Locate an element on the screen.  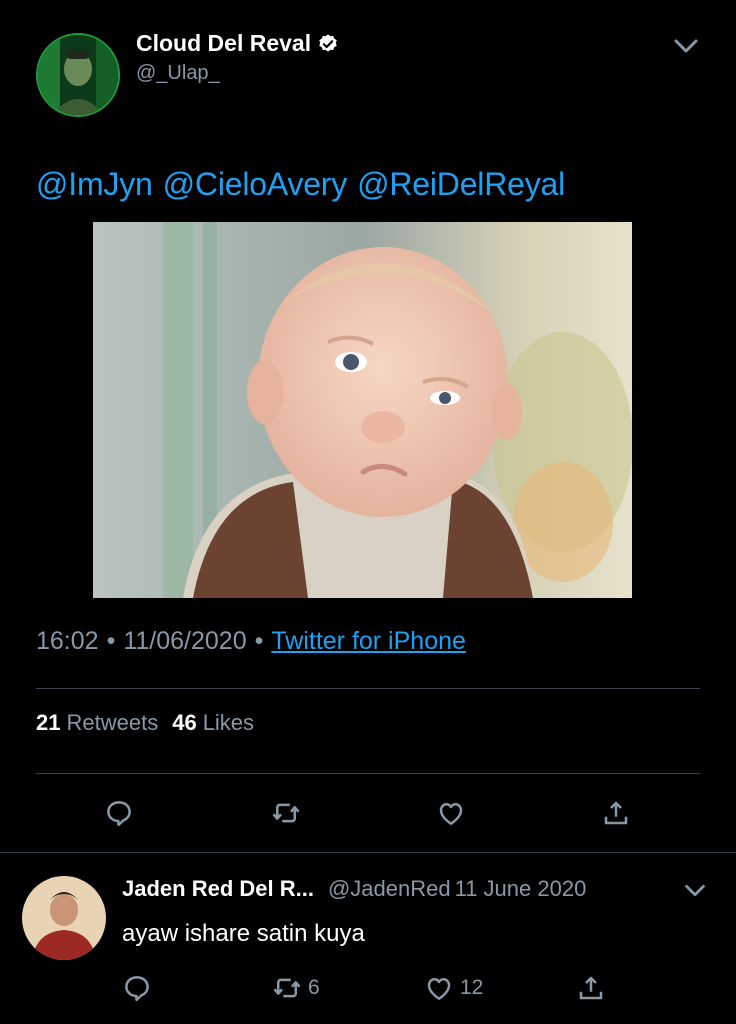
reply-retweet-button: 6 is located at coordinates (296, 988).